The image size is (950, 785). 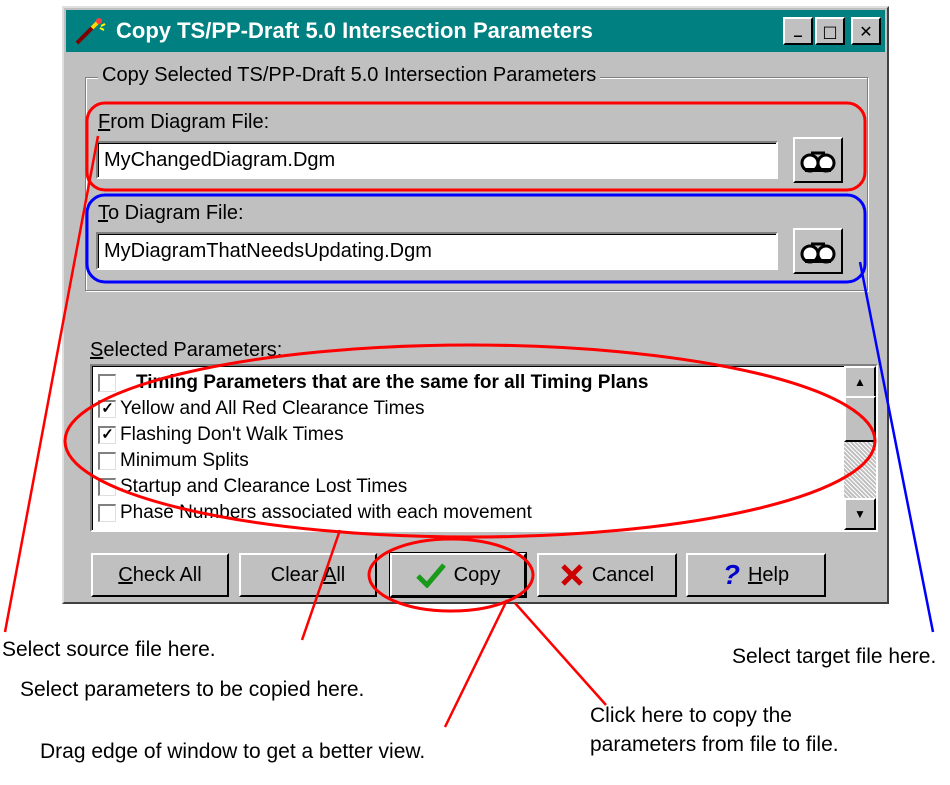 What do you see at coordinates (691, 715) in the screenshot?
I see `annotation-copy-line1: Click here to copy the` at bounding box center [691, 715].